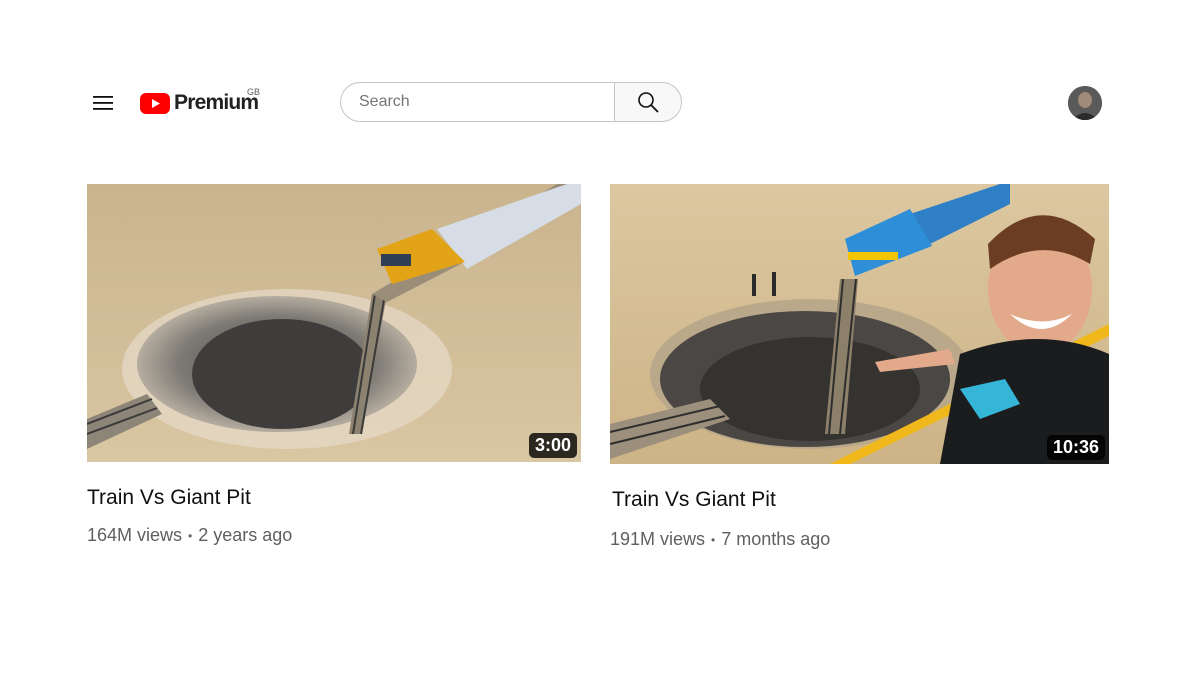  What do you see at coordinates (245, 535) in the screenshot?
I see `upload-age: 2 years ago` at bounding box center [245, 535].